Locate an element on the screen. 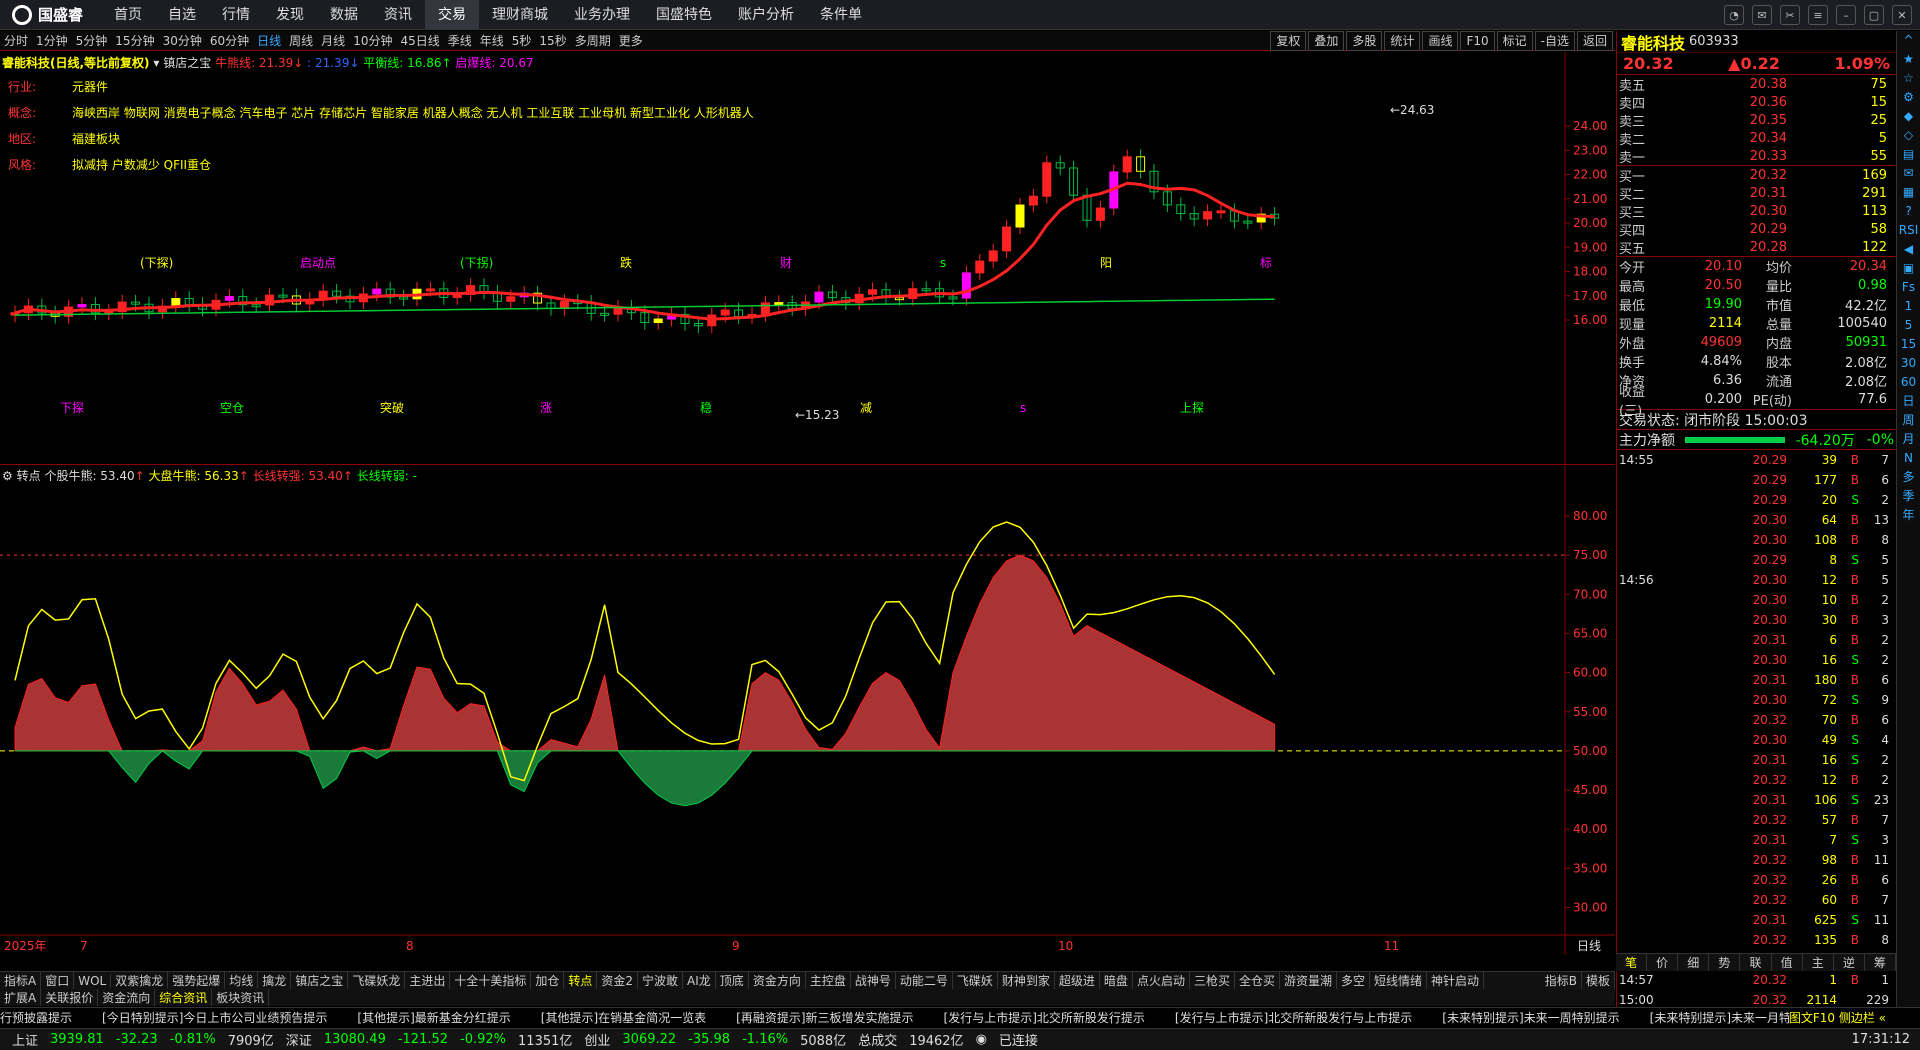  period-tab: 5分钟 is located at coordinates (92, 40).